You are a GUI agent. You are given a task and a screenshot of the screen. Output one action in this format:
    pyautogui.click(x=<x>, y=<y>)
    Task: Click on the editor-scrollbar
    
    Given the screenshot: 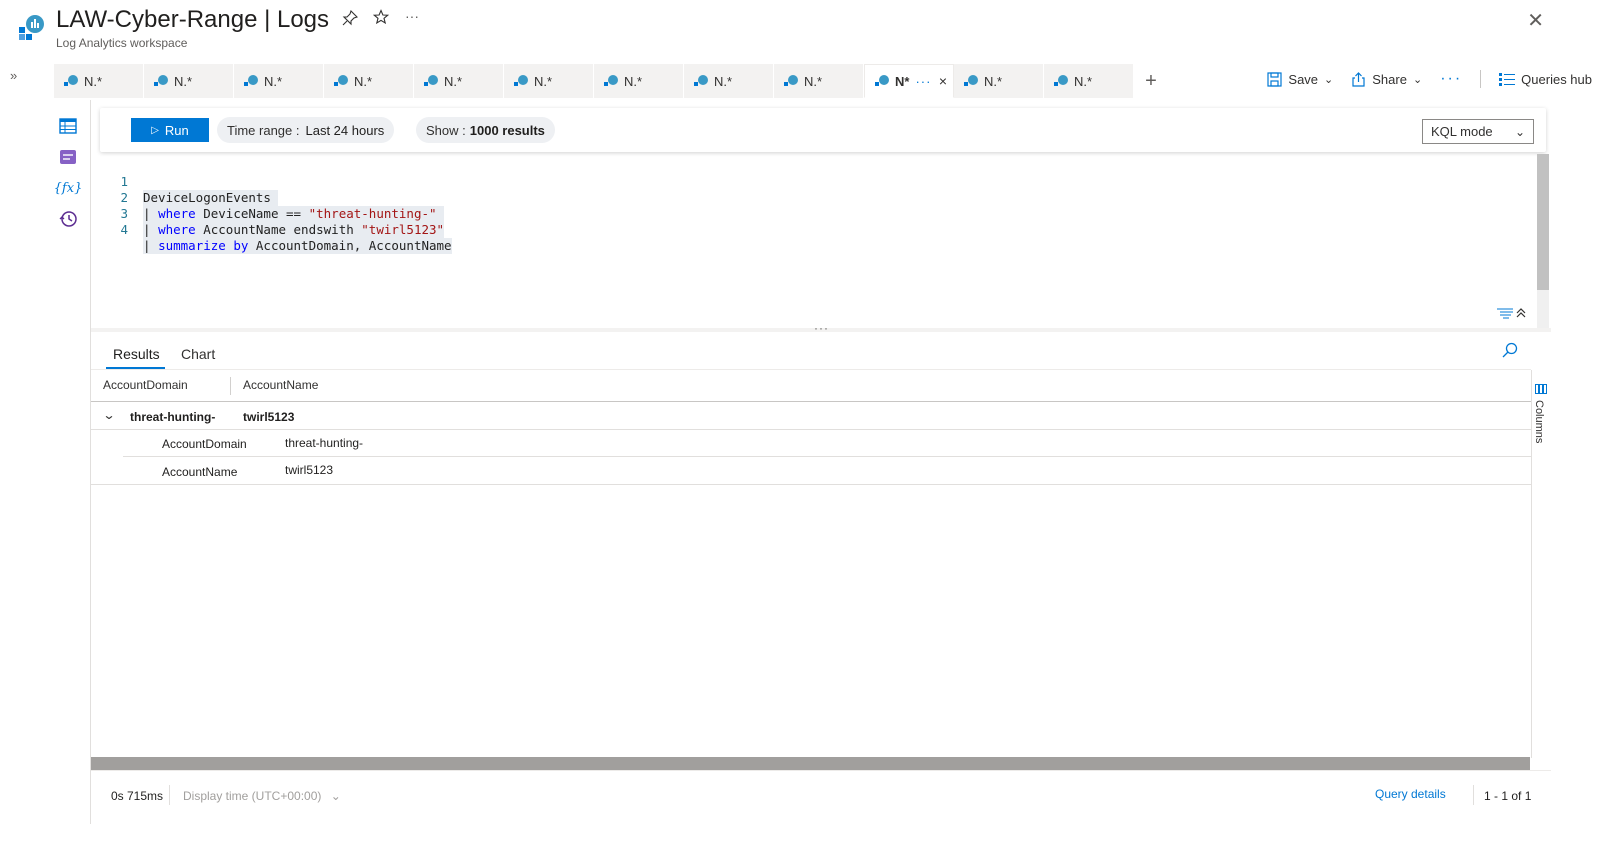 What is the action you would take?
    pyautogui.click(x=1543, y=222)
    